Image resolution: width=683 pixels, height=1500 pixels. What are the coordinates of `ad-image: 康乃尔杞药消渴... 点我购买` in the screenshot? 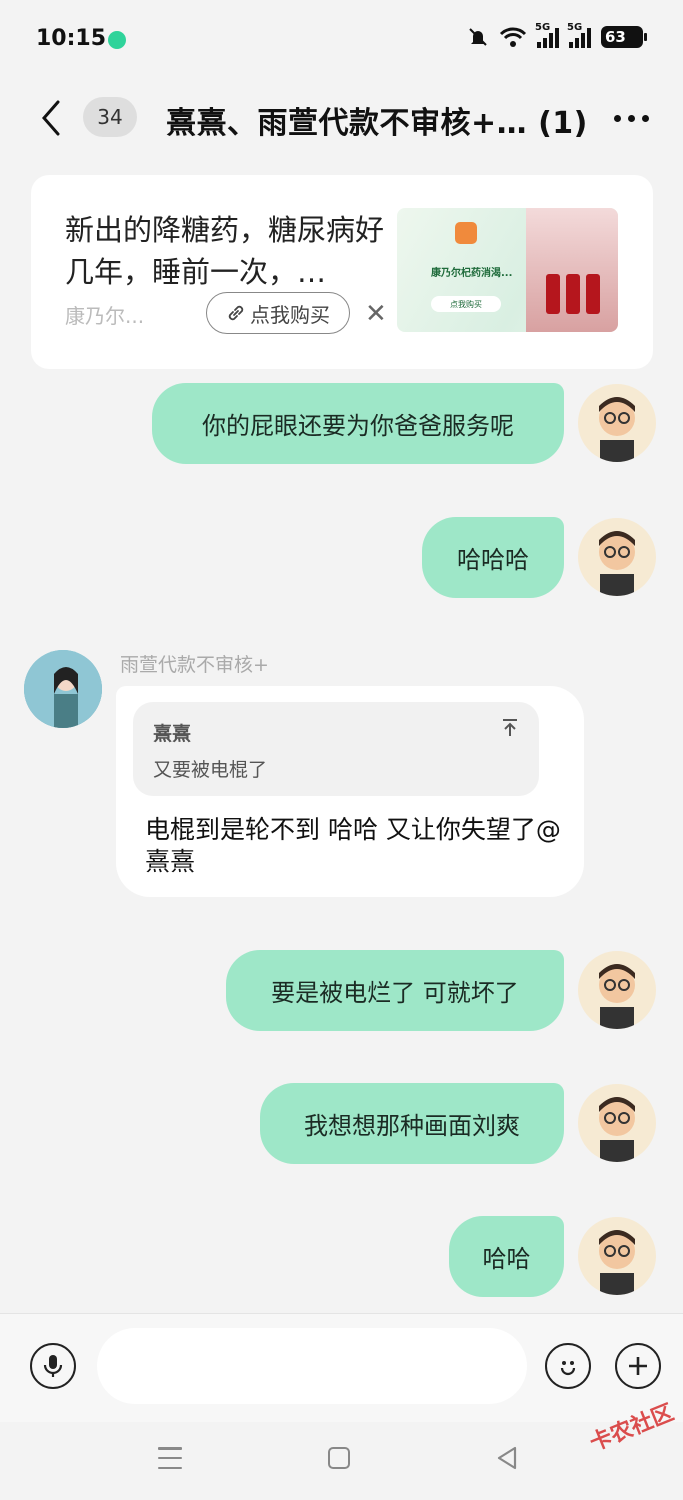 It's located at (507, 270).